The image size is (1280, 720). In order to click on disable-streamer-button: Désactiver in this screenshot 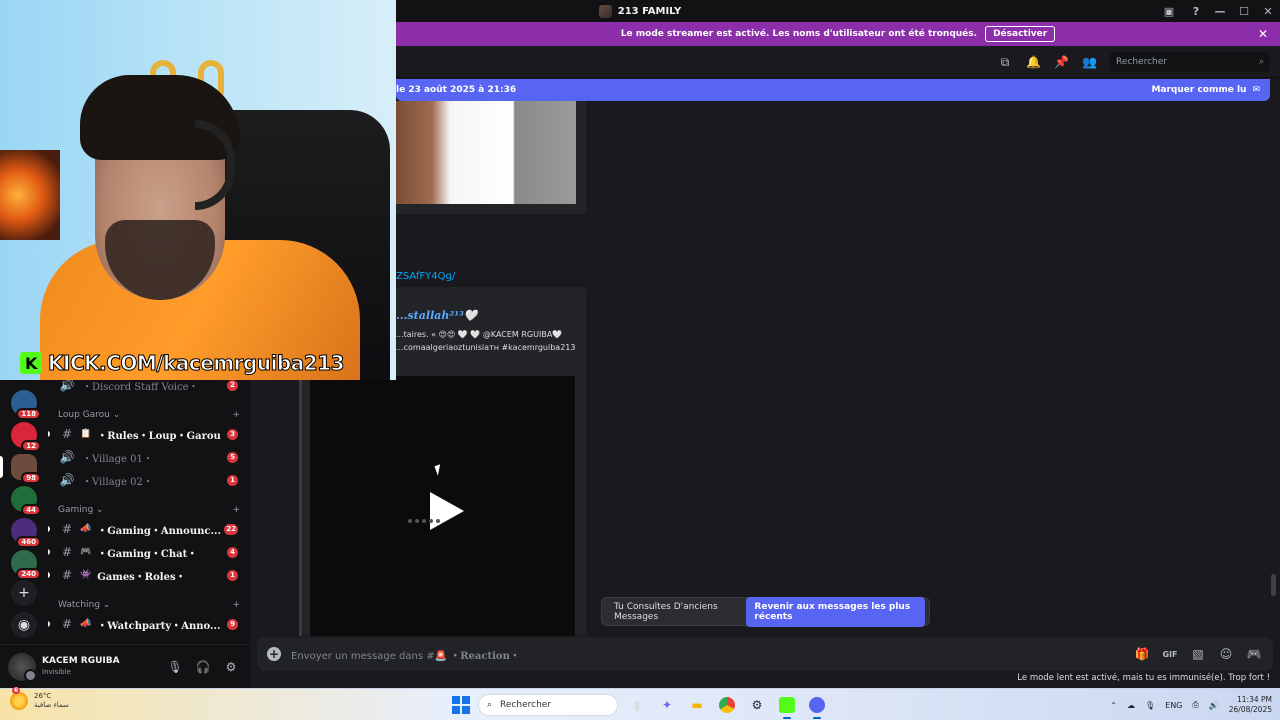, I will do `click(1020, 34)`.